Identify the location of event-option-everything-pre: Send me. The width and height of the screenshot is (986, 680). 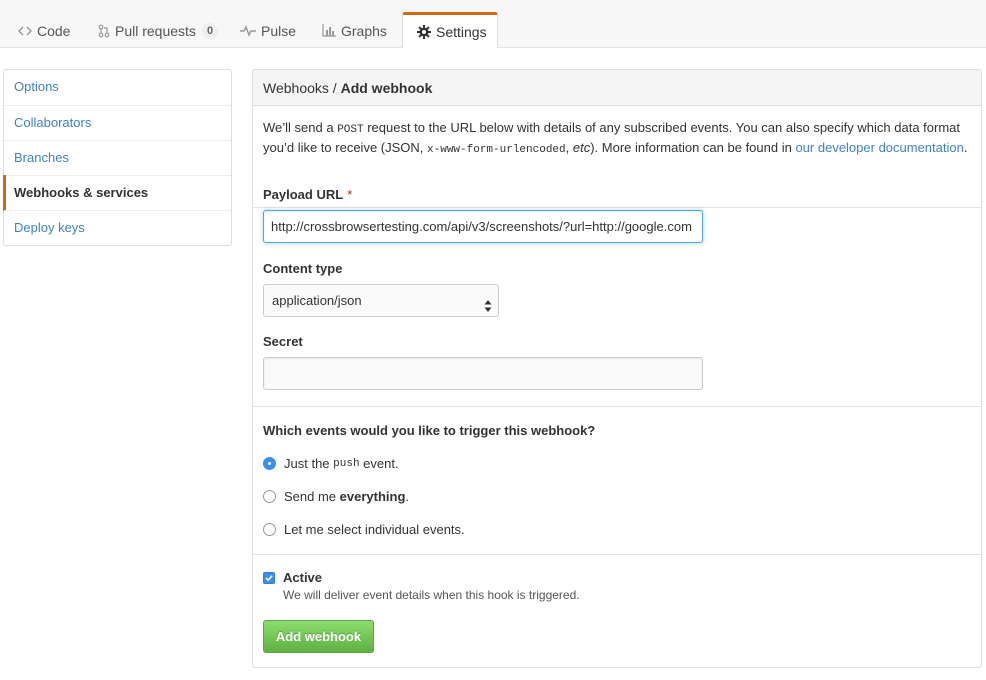
(312, 496).